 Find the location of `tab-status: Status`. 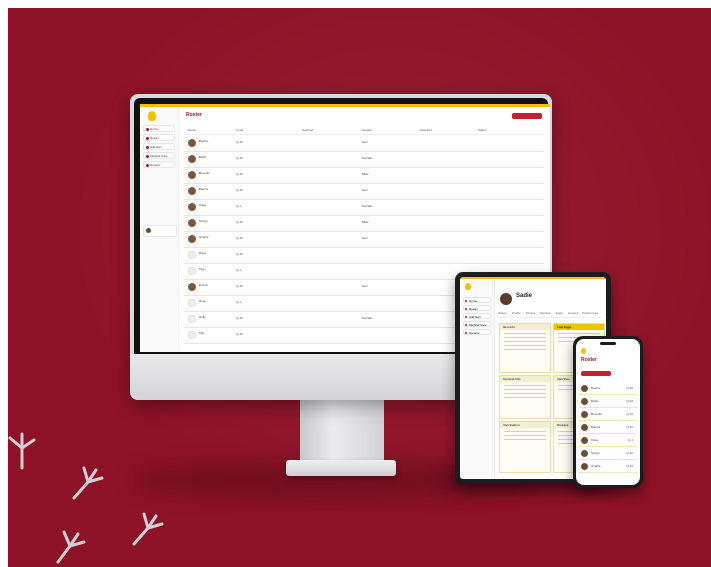

tab-status: Status is located at coordinates (502, 313).